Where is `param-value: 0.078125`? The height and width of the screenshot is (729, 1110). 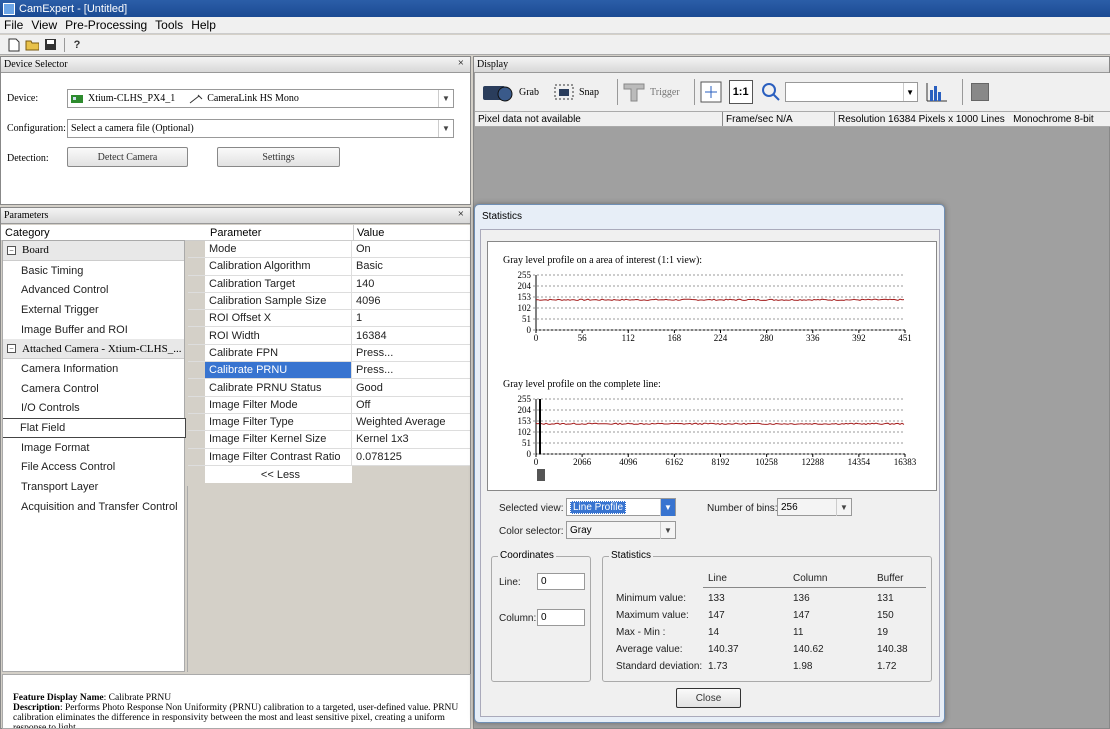
param-value: 0.078125 is located at coordinates (411, 456).